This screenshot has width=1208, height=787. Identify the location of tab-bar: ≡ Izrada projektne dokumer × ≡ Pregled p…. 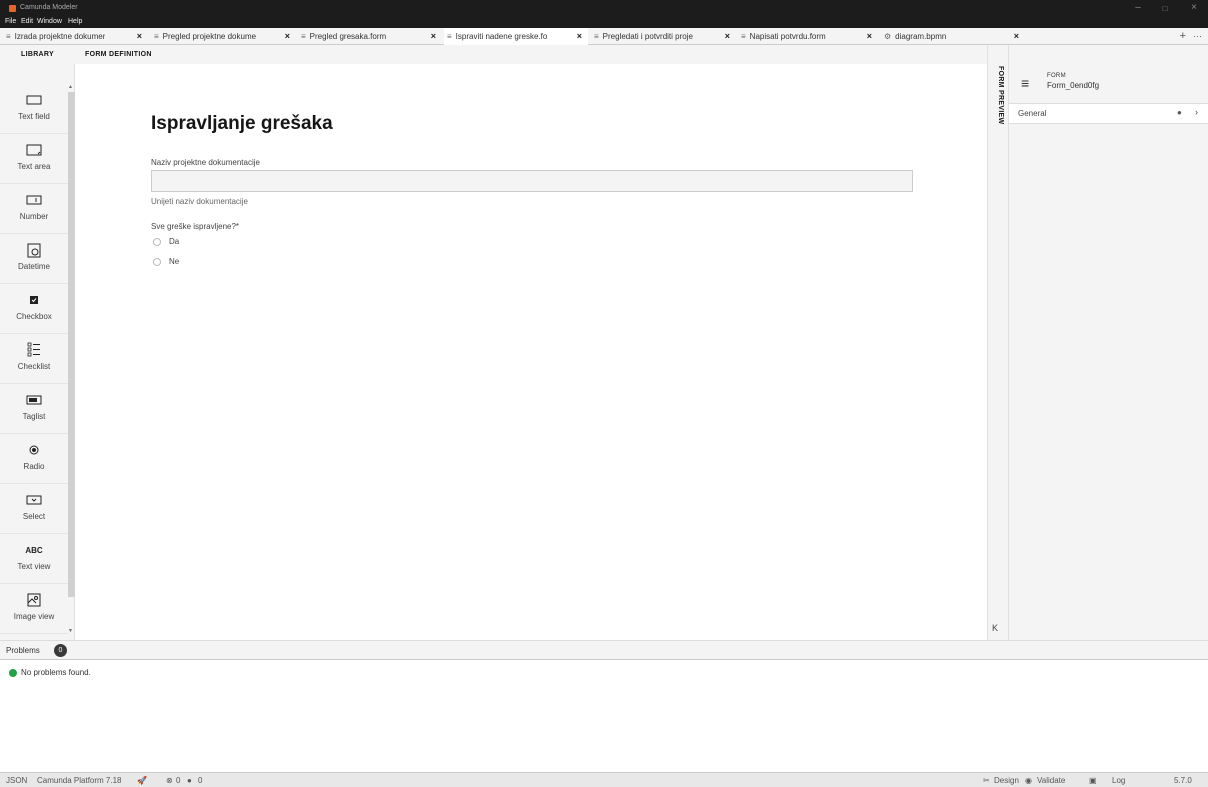
(604, 36).